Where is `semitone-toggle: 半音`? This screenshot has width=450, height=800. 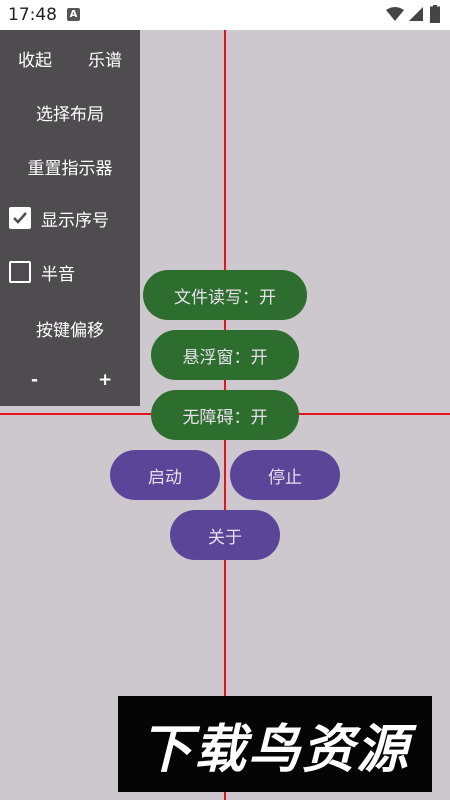
semitone-toggle: 半音 is located at coordinates (42, 272).